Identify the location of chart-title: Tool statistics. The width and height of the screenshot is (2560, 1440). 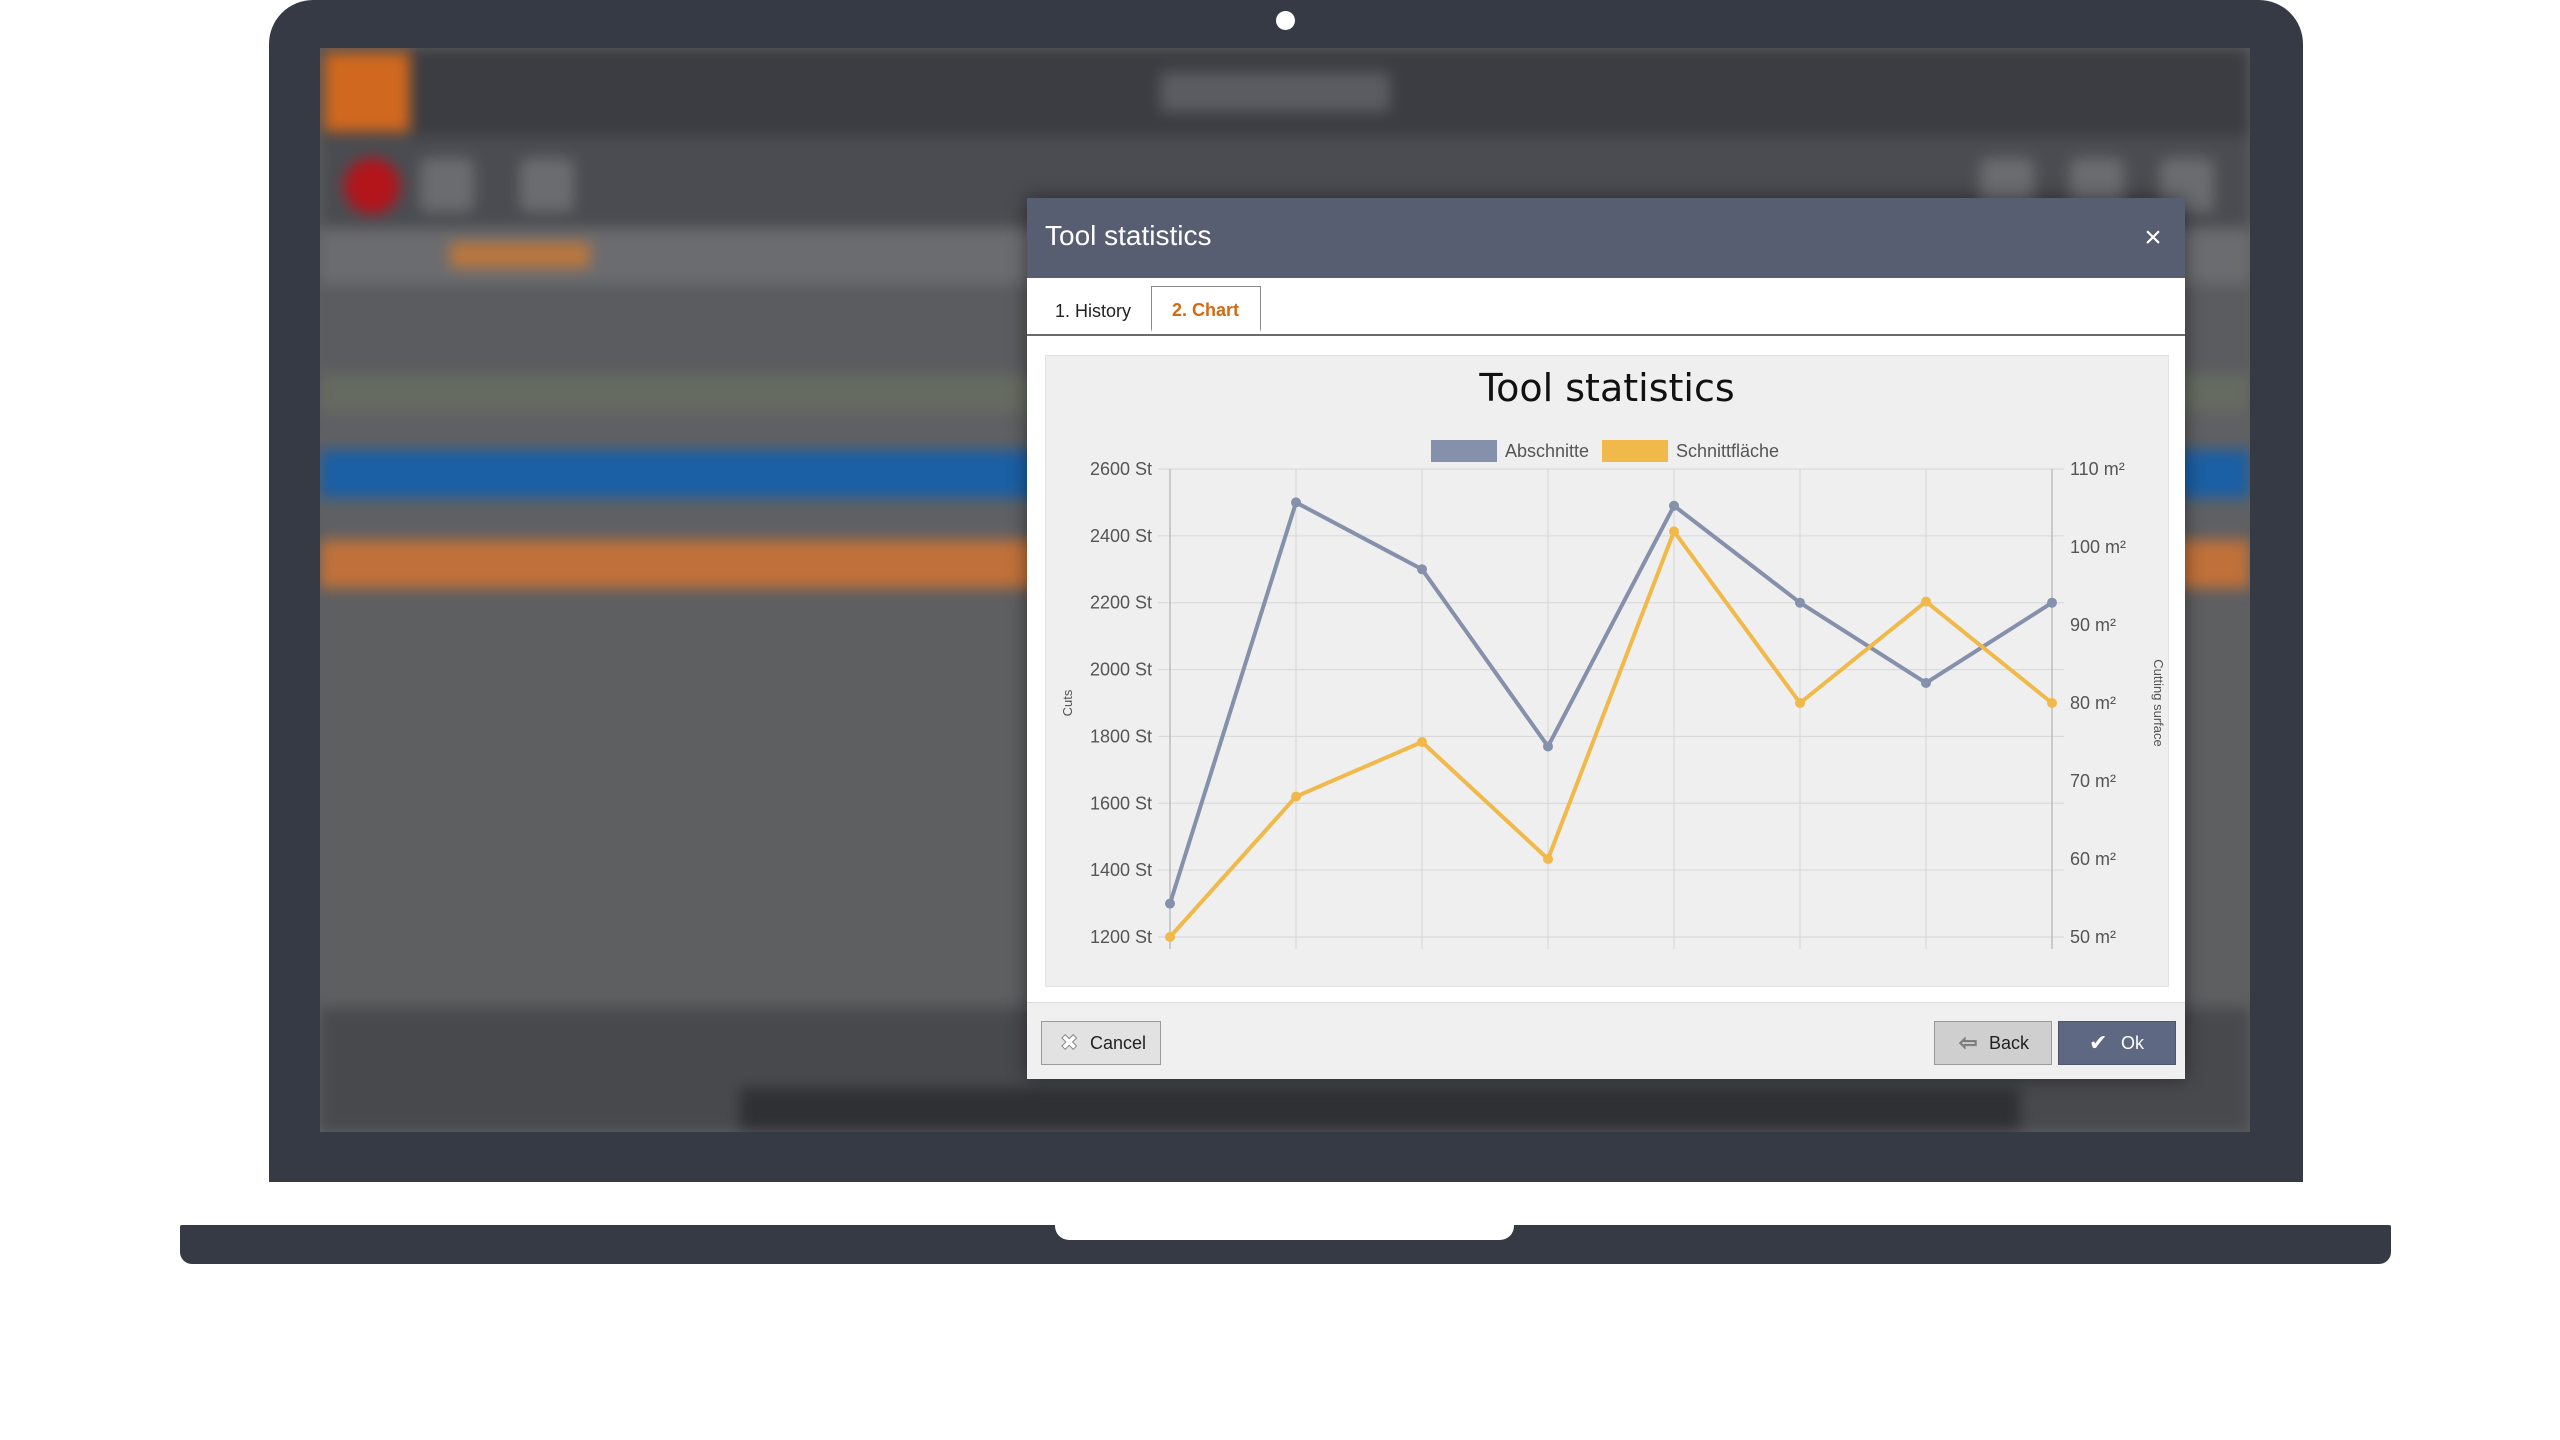
(1606, 388).